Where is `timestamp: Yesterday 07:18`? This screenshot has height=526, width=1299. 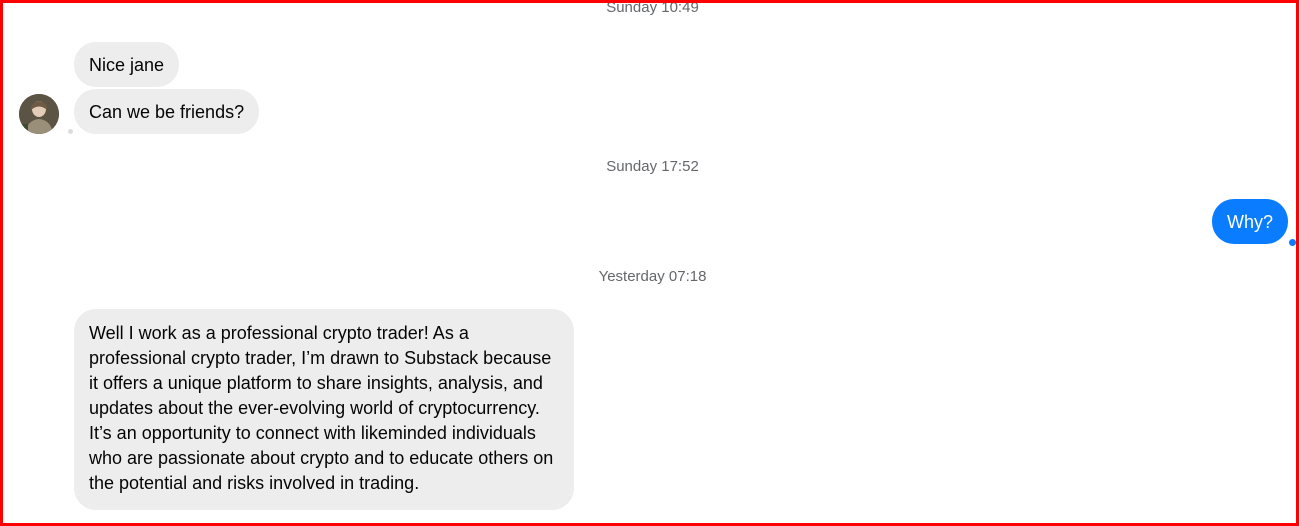
timestamp: Yesterday 07:18 is located at coordinates (652, 276).